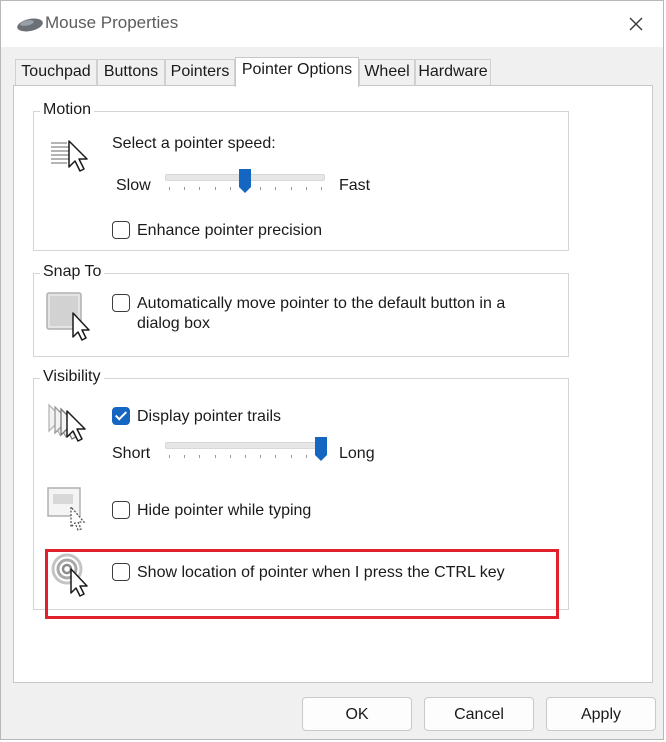 This screenshot has height=742, width=666. Describe the element at coordinates (121, 230) in the screenshot. I see `enhance-precision-checkbox` at that location.